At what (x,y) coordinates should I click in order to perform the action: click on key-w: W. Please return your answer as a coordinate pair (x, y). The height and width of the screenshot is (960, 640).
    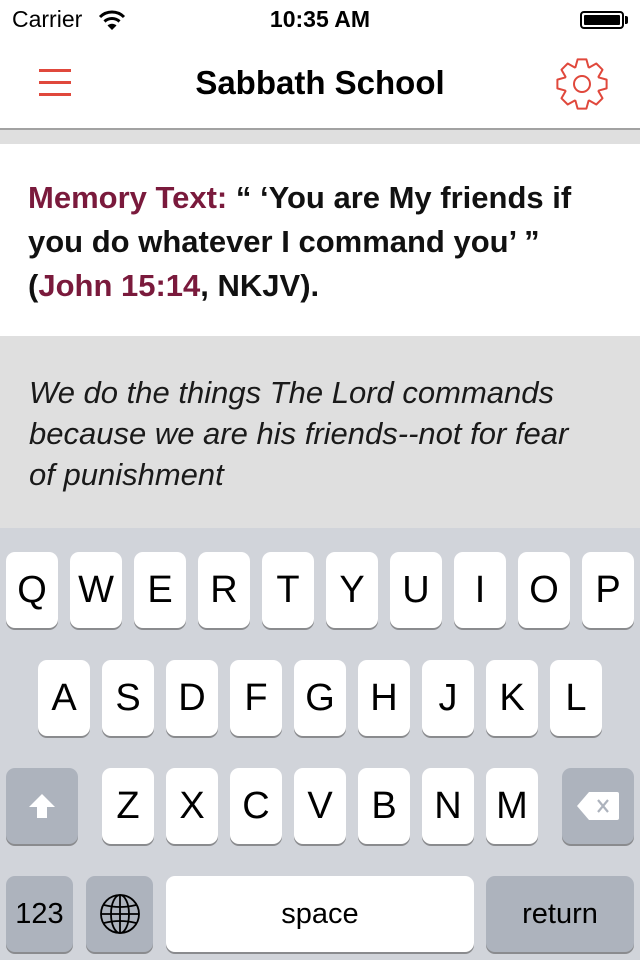
    Looking at the image, I should click on (96, 590).